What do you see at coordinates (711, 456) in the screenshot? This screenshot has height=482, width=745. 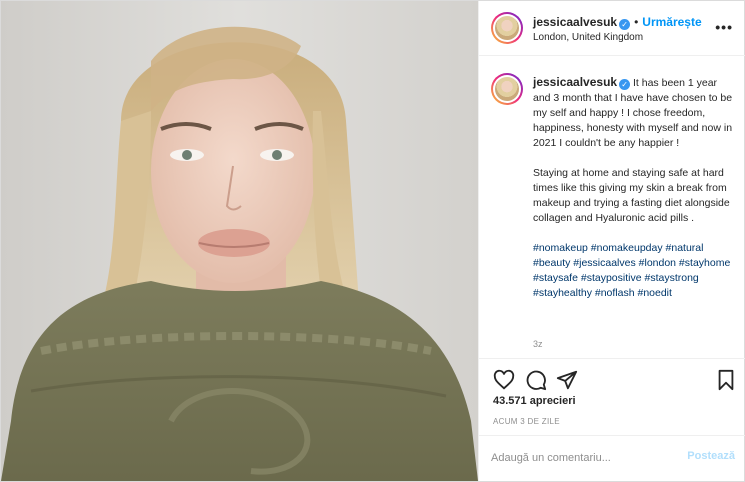 I see `post-comment-button: Postează` at bounding box center [711, 456].